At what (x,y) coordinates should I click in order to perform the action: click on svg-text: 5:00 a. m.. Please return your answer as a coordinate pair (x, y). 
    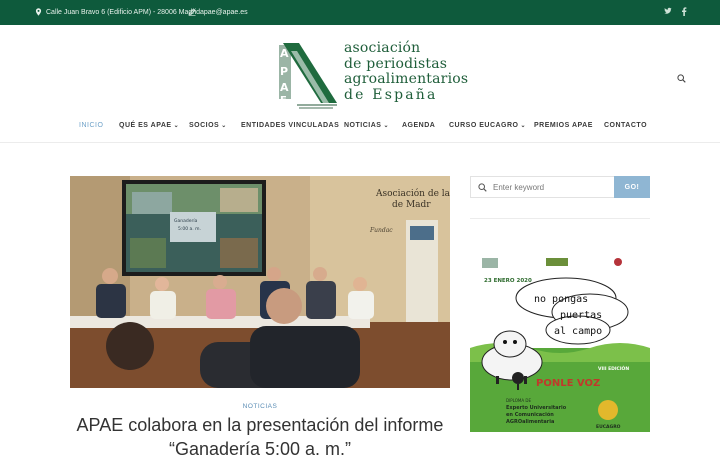
    Looking at the image, I should click on (189, 229).